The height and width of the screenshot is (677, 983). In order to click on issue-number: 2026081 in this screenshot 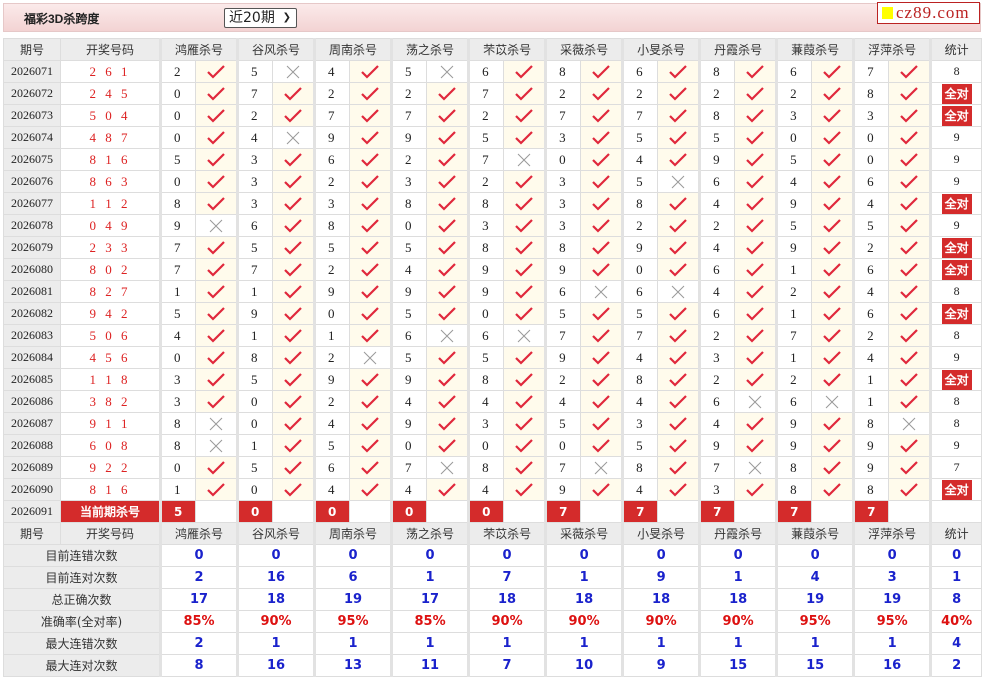, I will do `click(32, 291)`.